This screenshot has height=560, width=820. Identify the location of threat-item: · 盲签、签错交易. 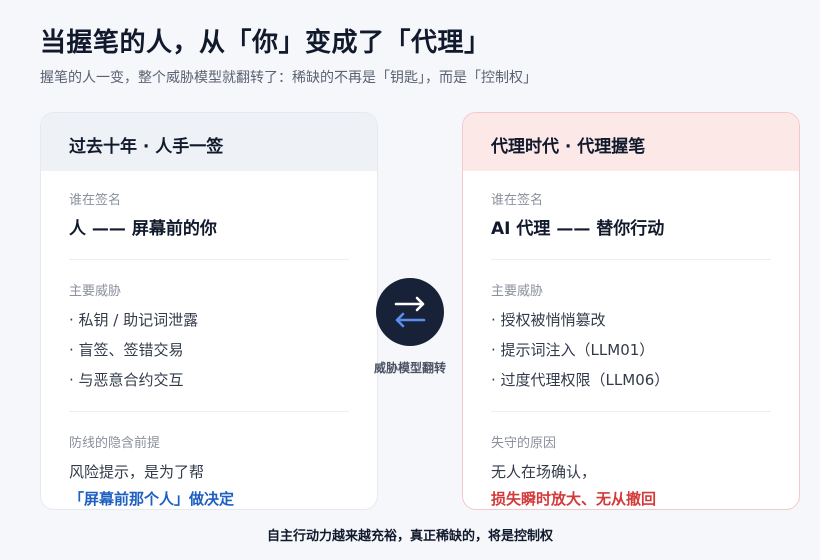
(126, 350).